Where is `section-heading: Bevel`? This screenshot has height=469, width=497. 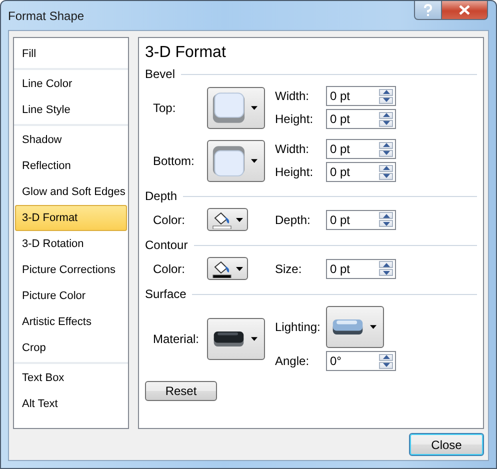
section-heading: Bevel is located at coordinates (160, 74).